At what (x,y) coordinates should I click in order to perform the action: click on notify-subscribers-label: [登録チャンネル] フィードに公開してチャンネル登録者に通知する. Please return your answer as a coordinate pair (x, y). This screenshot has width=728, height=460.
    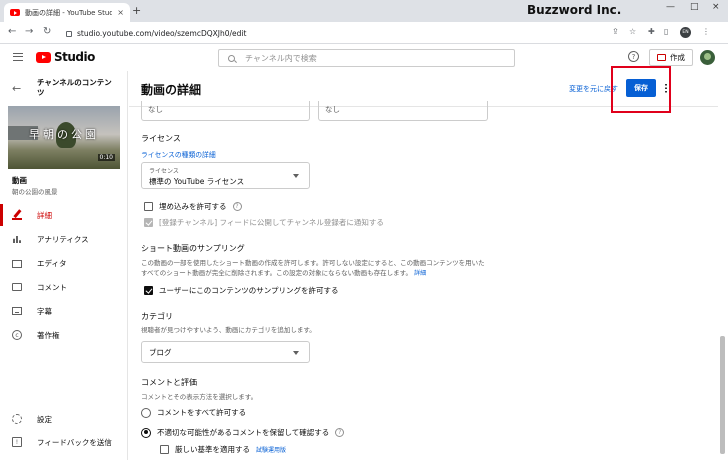
    Looking at the image, I should click on (271, 222).